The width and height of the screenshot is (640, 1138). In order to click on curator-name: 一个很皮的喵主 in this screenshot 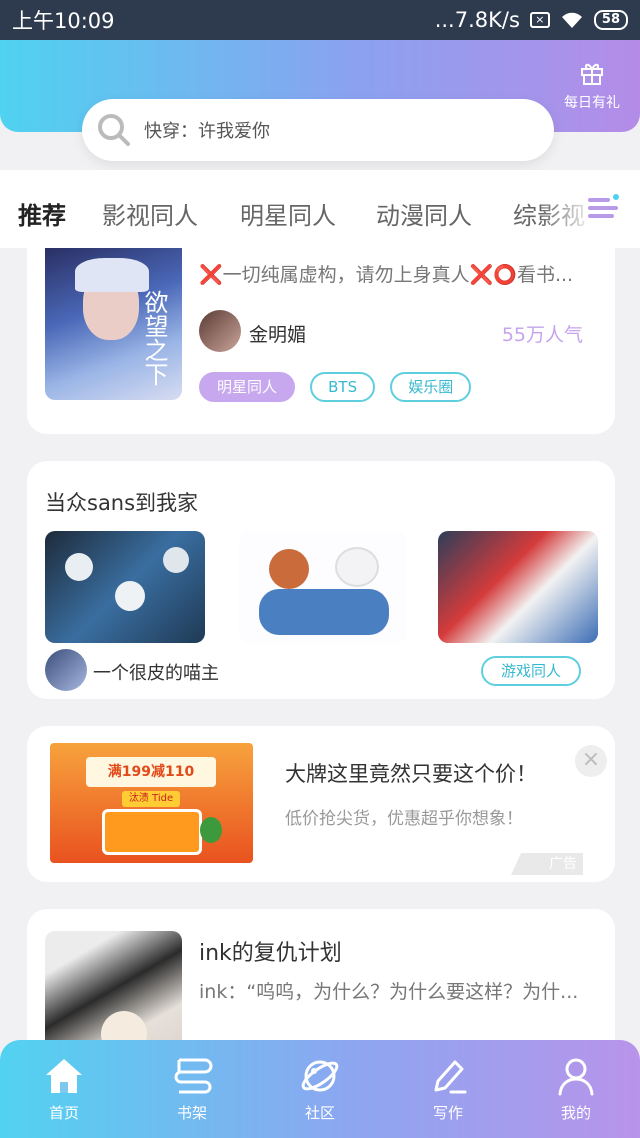, I will do `click(156, 672)`.